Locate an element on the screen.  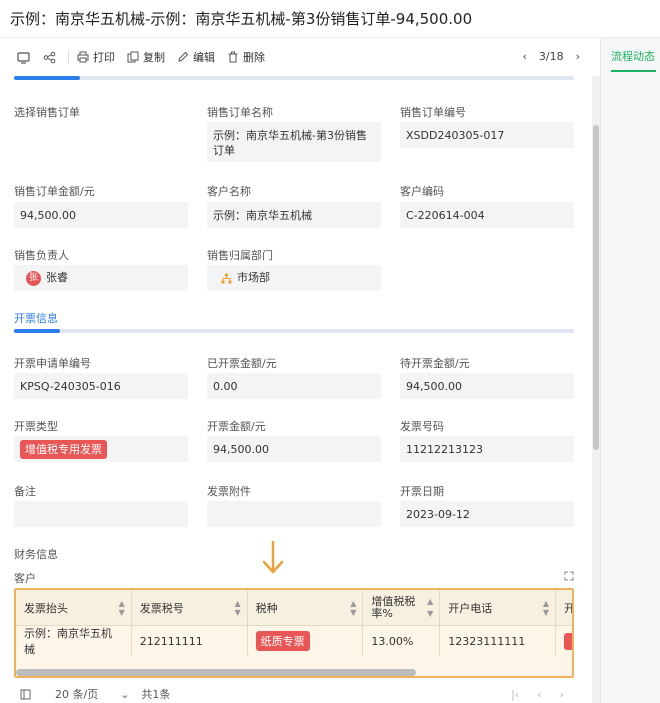
invoice-amount-label: 开票金额/元 is located at coordinates (236, 426).